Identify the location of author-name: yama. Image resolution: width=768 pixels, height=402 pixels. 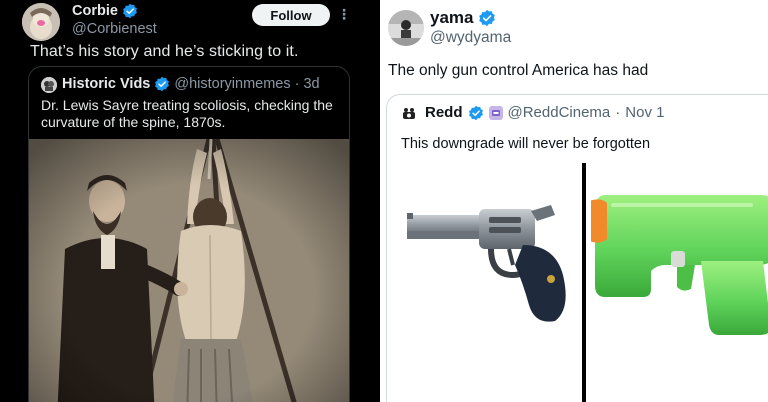
(463, 18).